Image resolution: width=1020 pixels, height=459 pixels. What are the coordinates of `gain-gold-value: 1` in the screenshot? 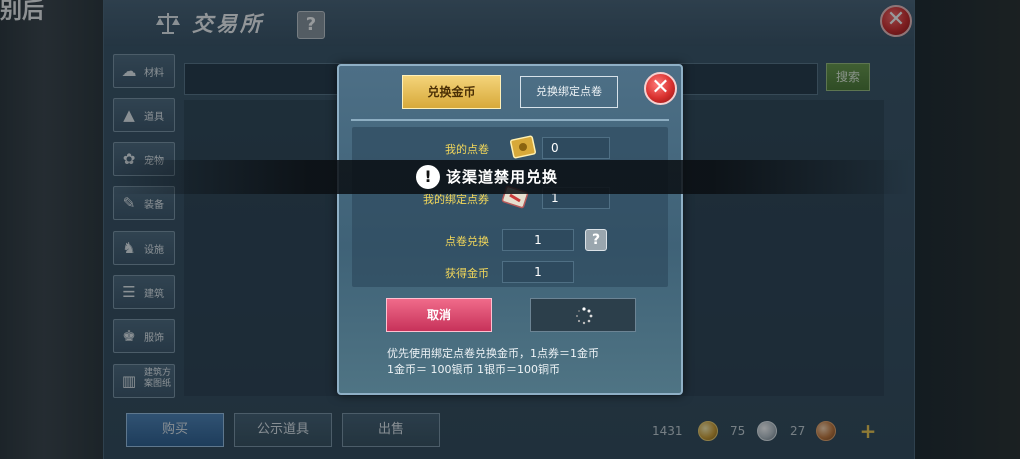 It's located at (538, 272).